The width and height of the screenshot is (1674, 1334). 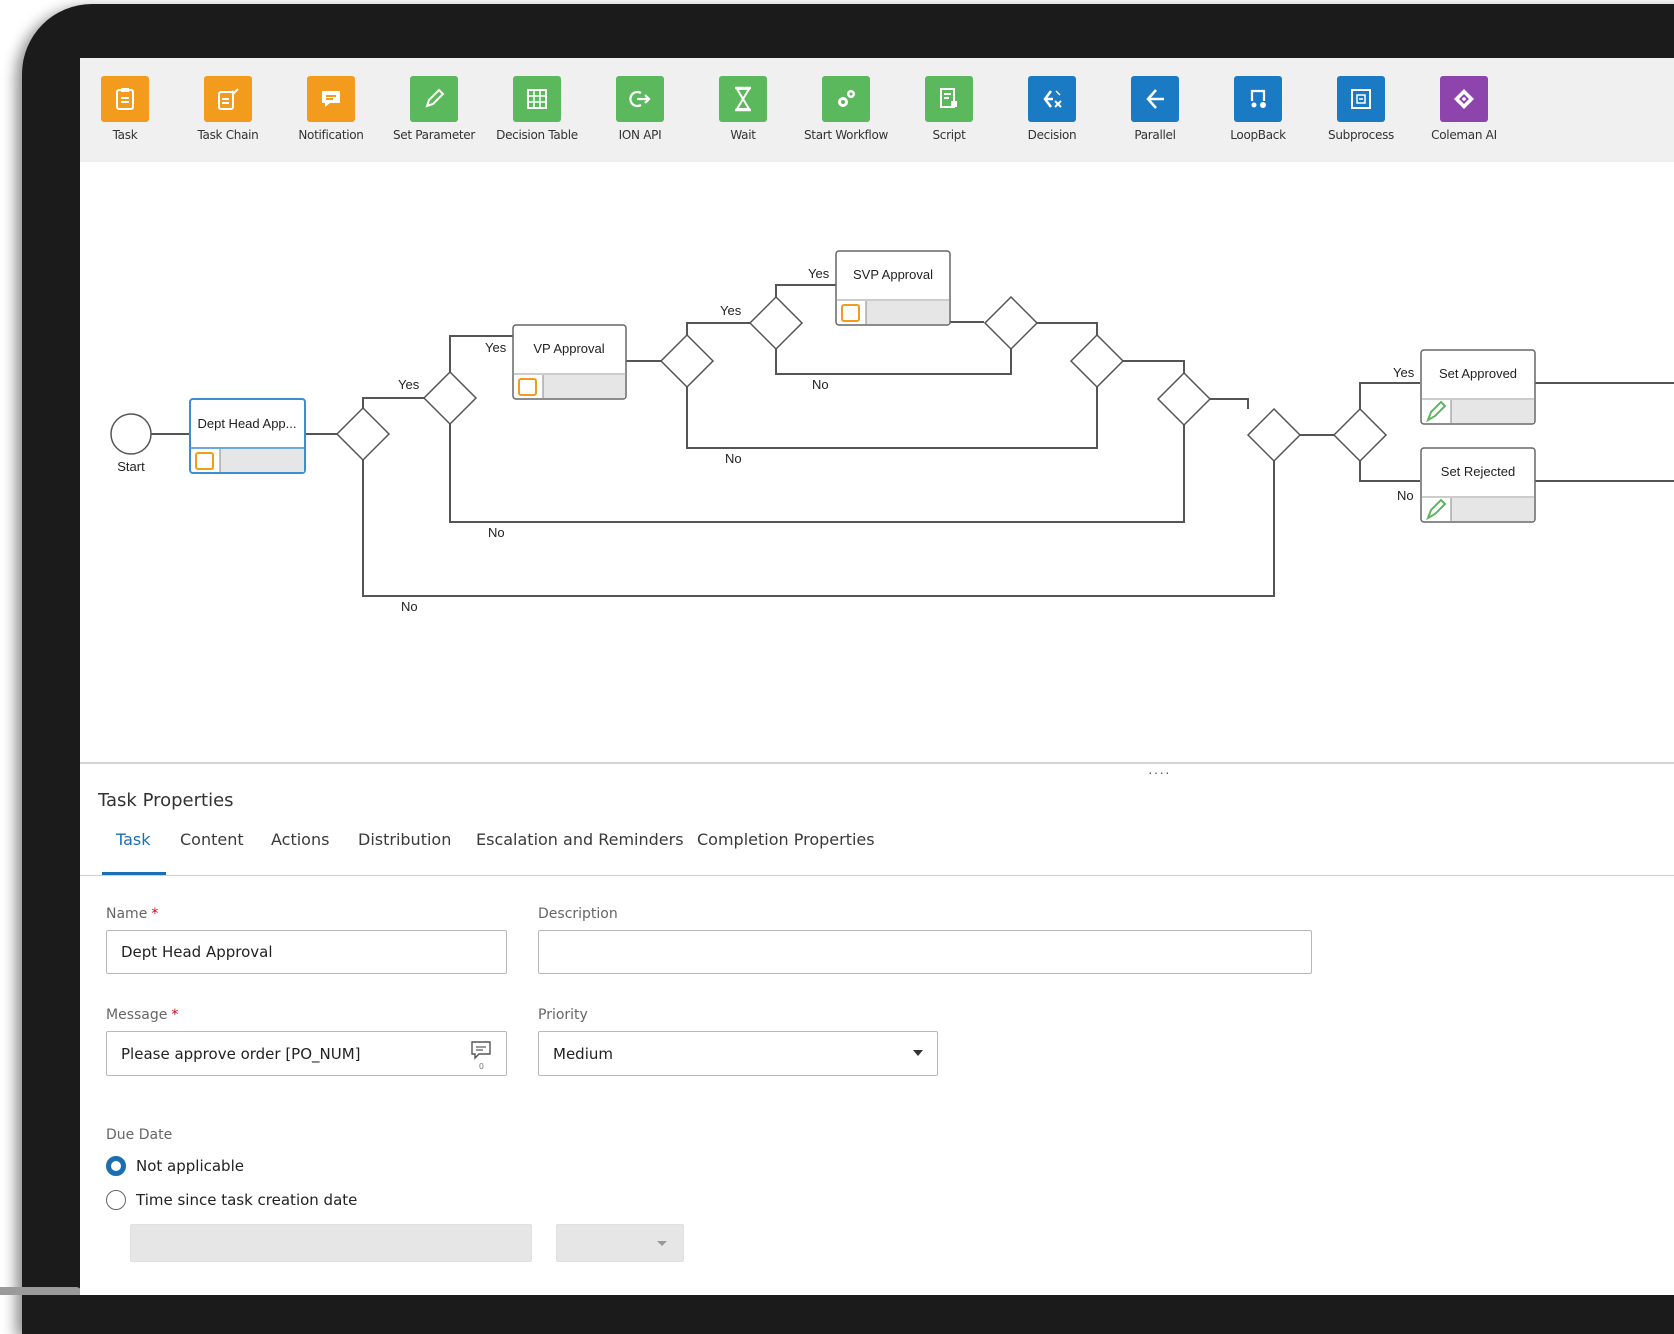 I want to click on task-chain-icon, so click(x=228, y=99).